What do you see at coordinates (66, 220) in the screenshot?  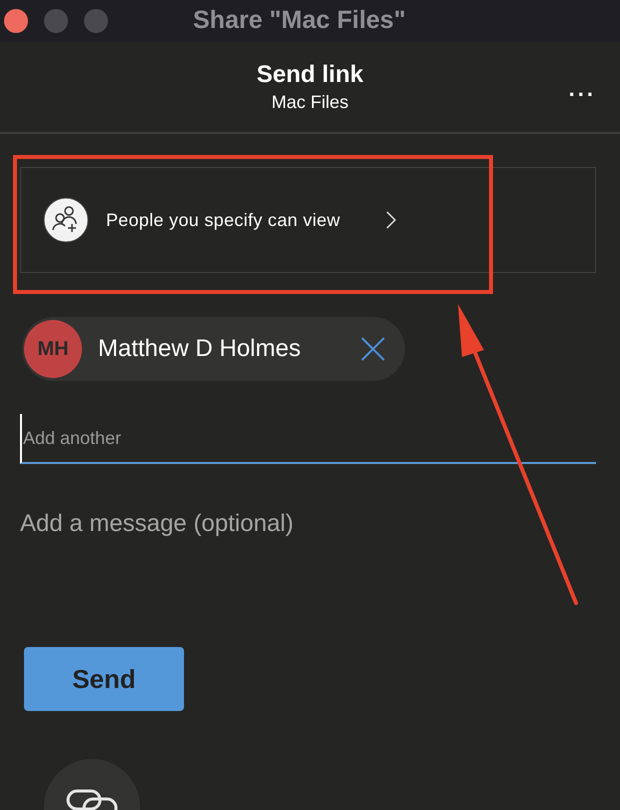 I see `people-add-icon` at bounding box center [66, 220].